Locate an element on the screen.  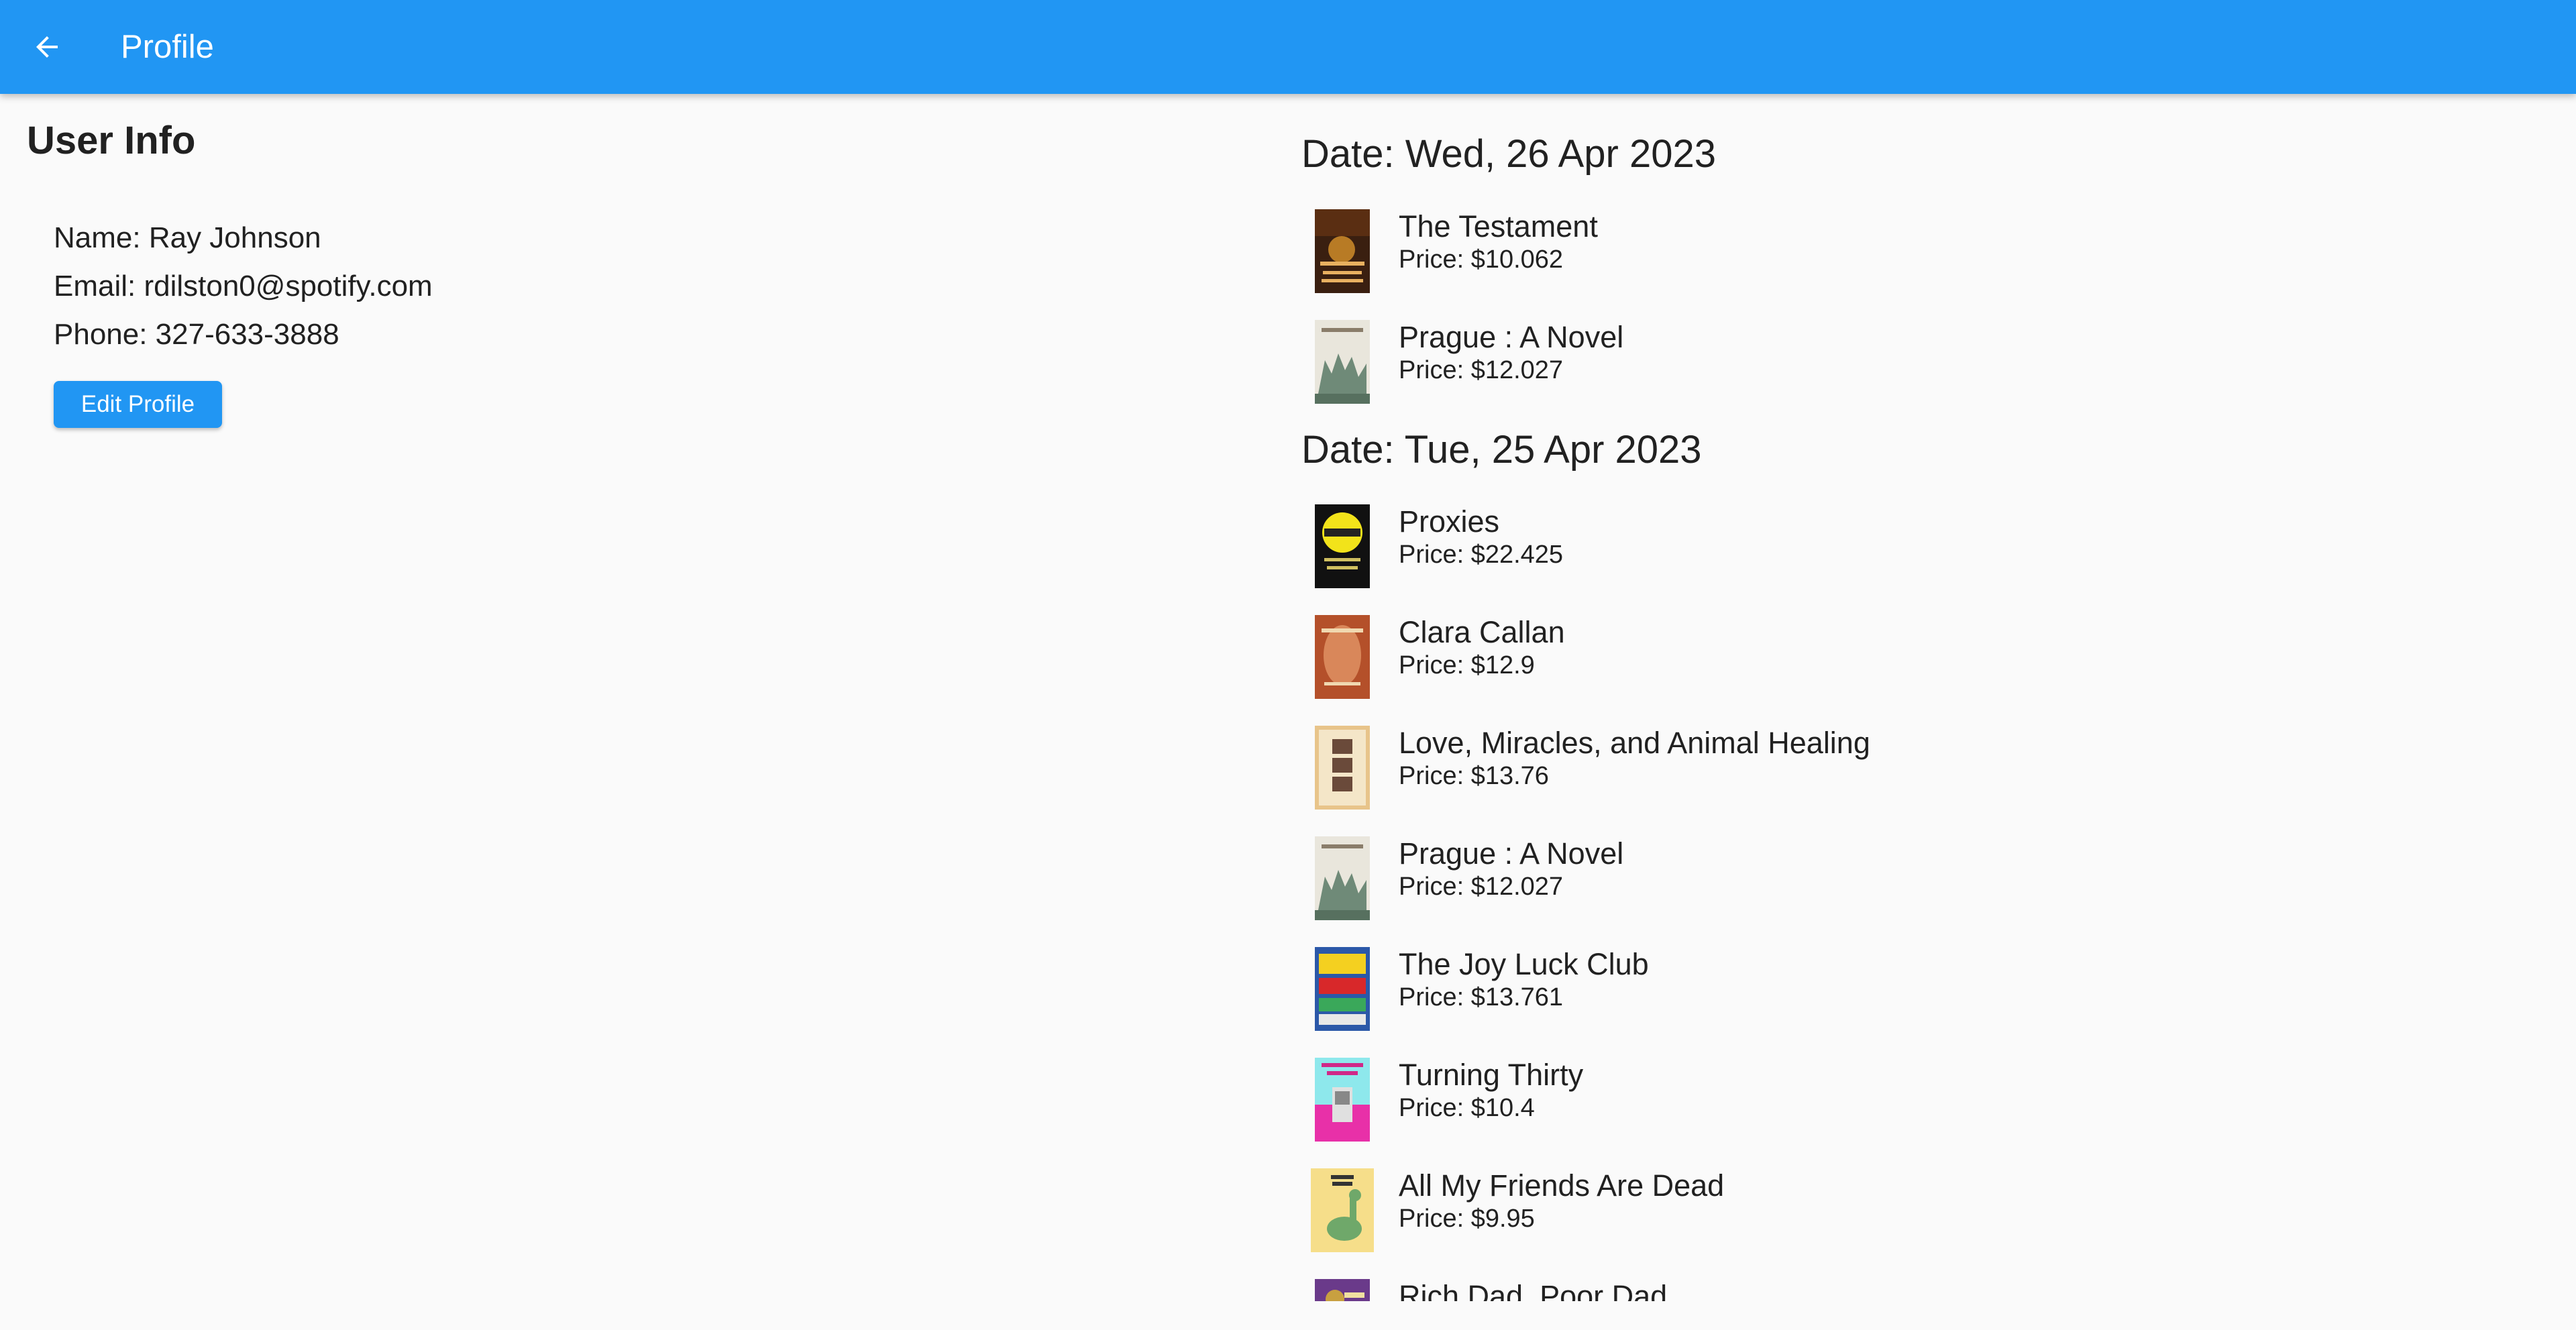
edit-profile-button: Edit Profile is located at coordinates (138, 404).